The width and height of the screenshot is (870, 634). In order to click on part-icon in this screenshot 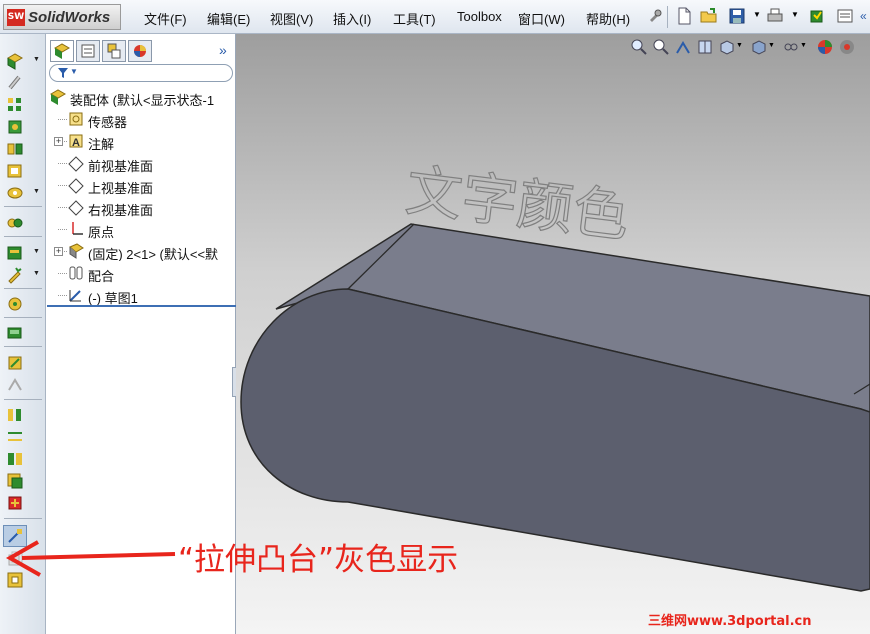, I will do `click(76, 251)`.